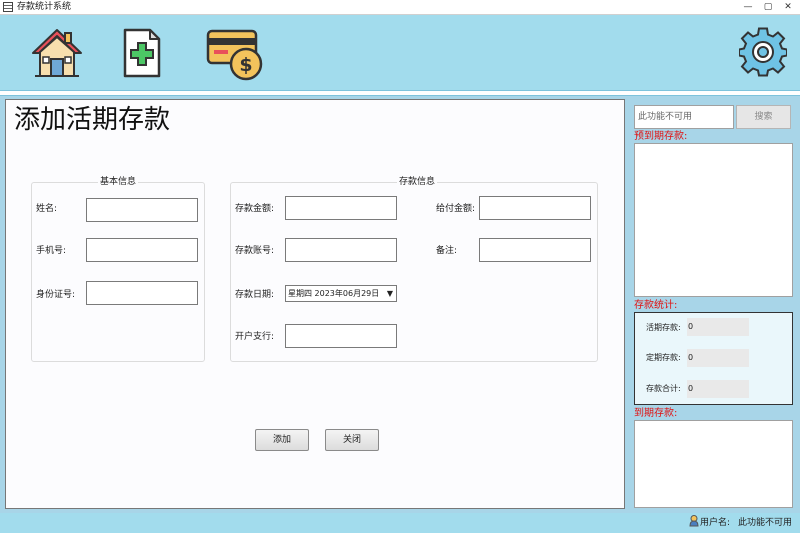 The height and width of the screenshot is (533, 800). What do you see at coordinates (255, 337) in the screenshot?
I see `branch-label: 开户支行:` at bounding box center [255, 337].